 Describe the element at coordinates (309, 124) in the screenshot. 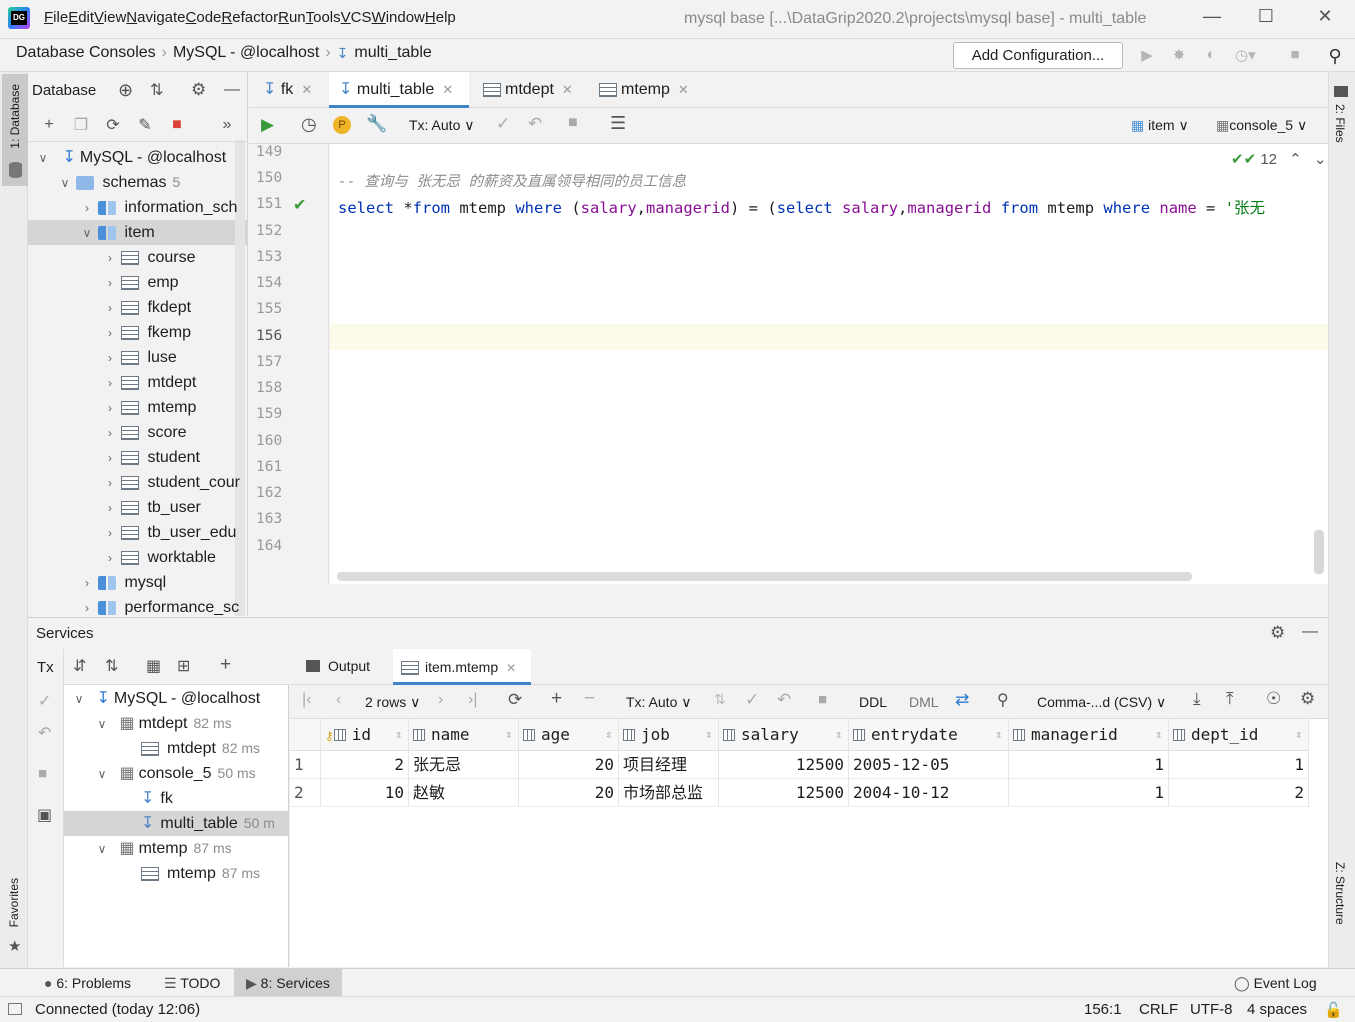

I see `history-icon: ◷` at that location.